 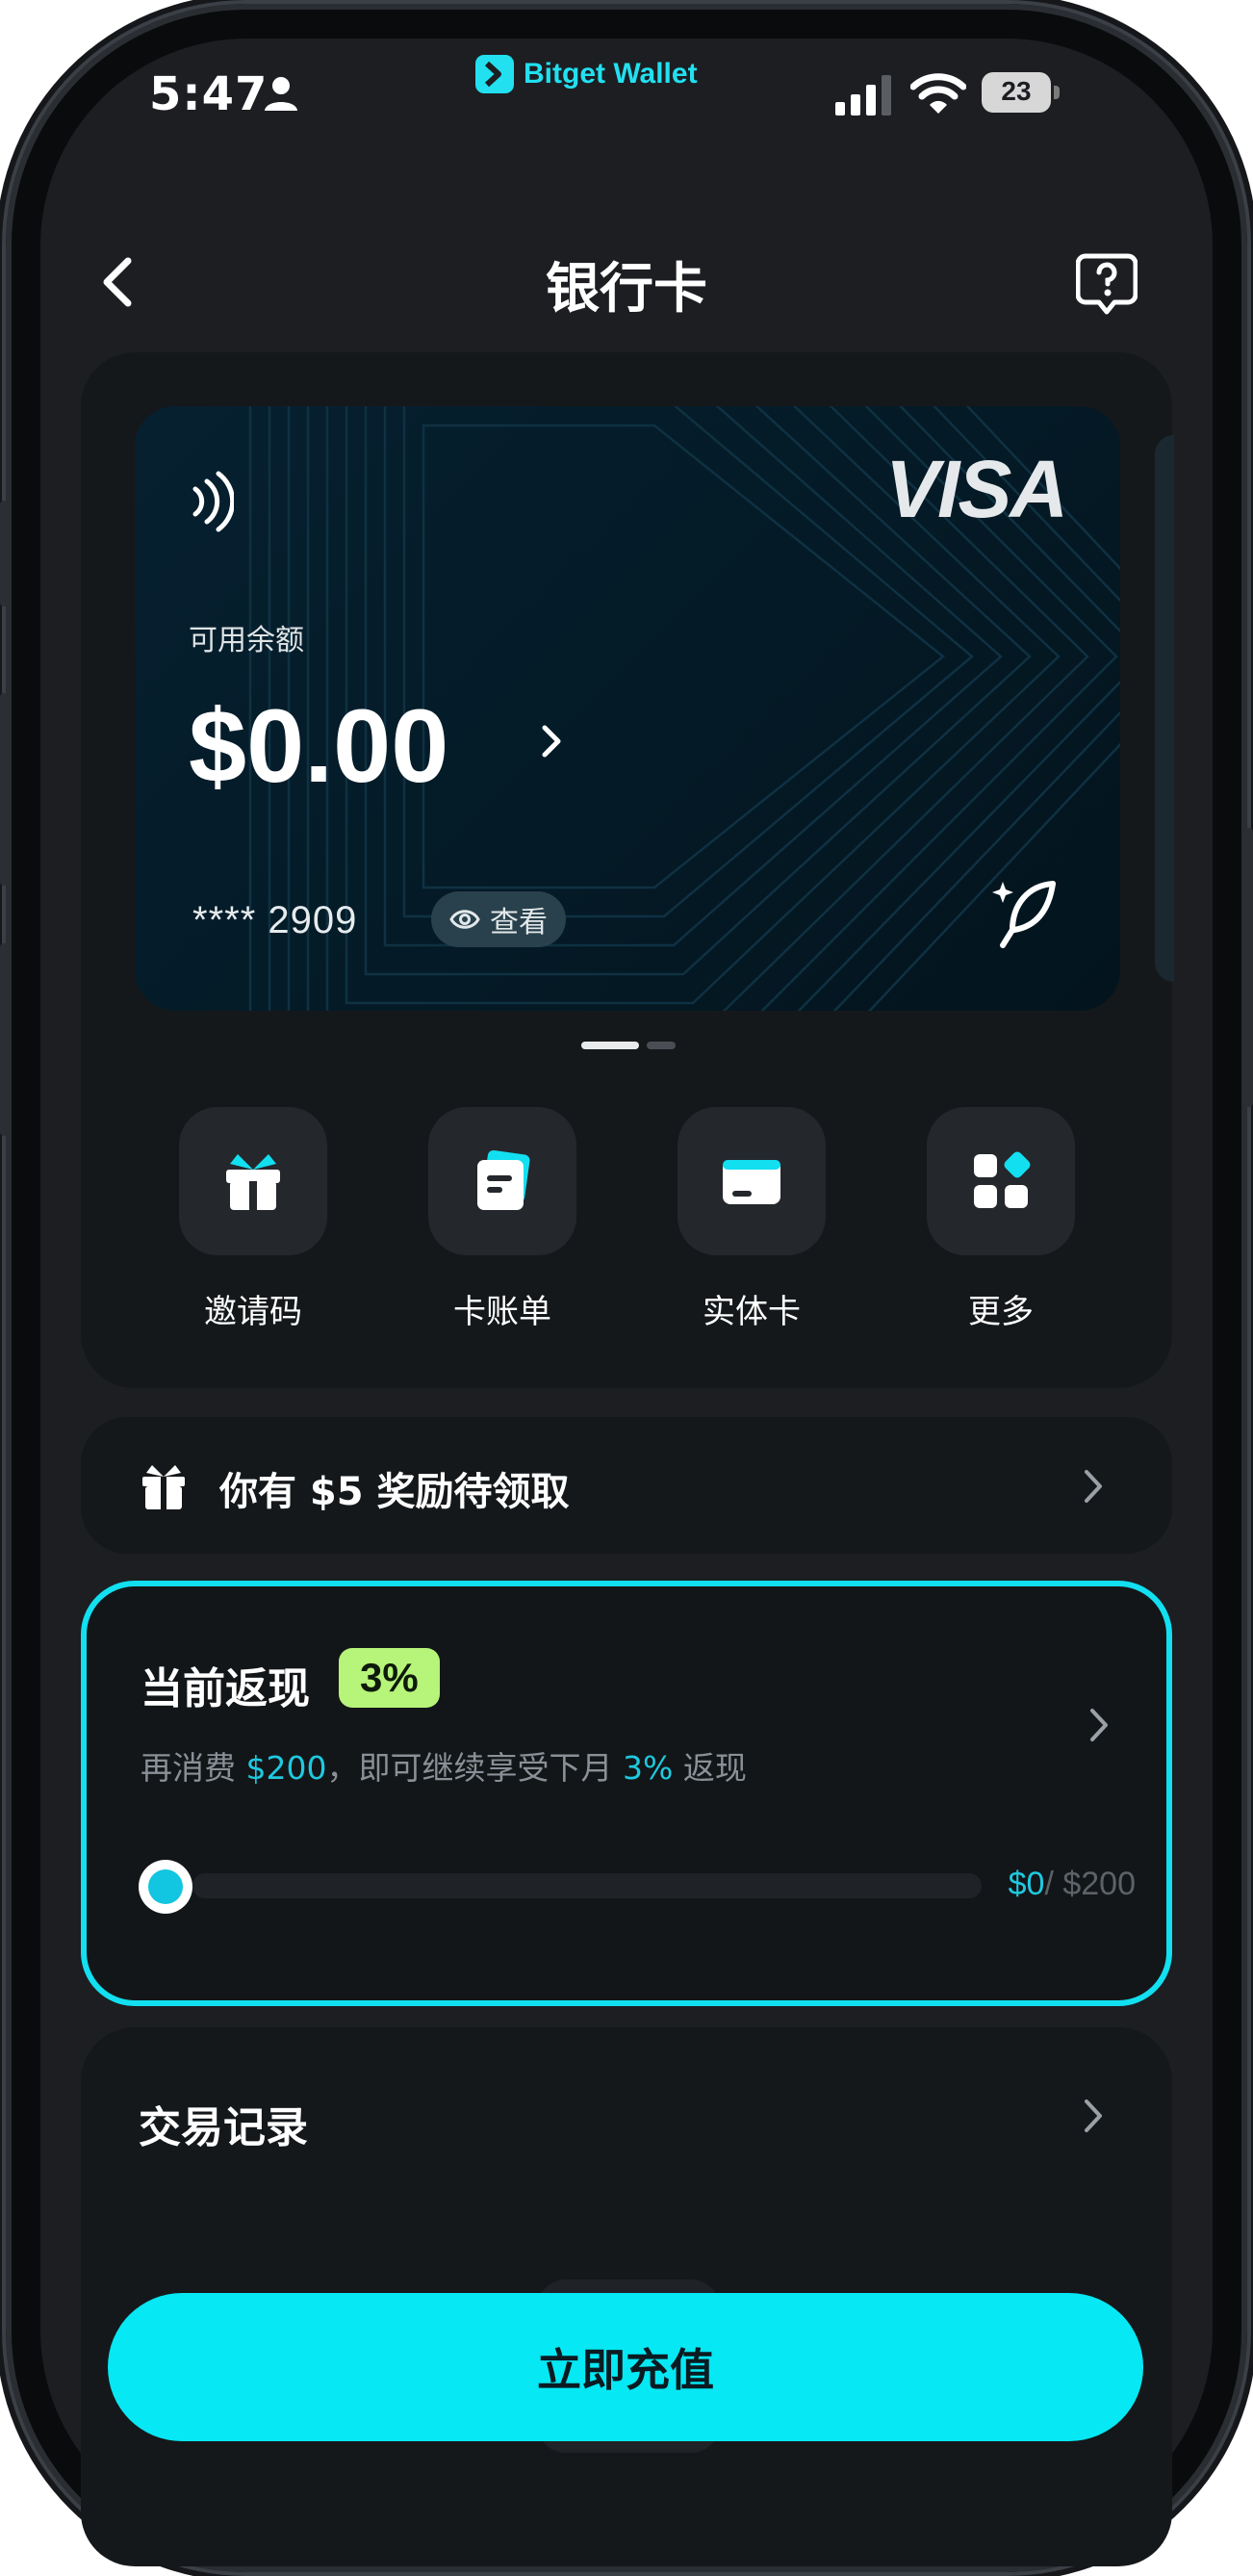 I want to click on quick-action-label: 卡账单, so click(x=502, y=1312).